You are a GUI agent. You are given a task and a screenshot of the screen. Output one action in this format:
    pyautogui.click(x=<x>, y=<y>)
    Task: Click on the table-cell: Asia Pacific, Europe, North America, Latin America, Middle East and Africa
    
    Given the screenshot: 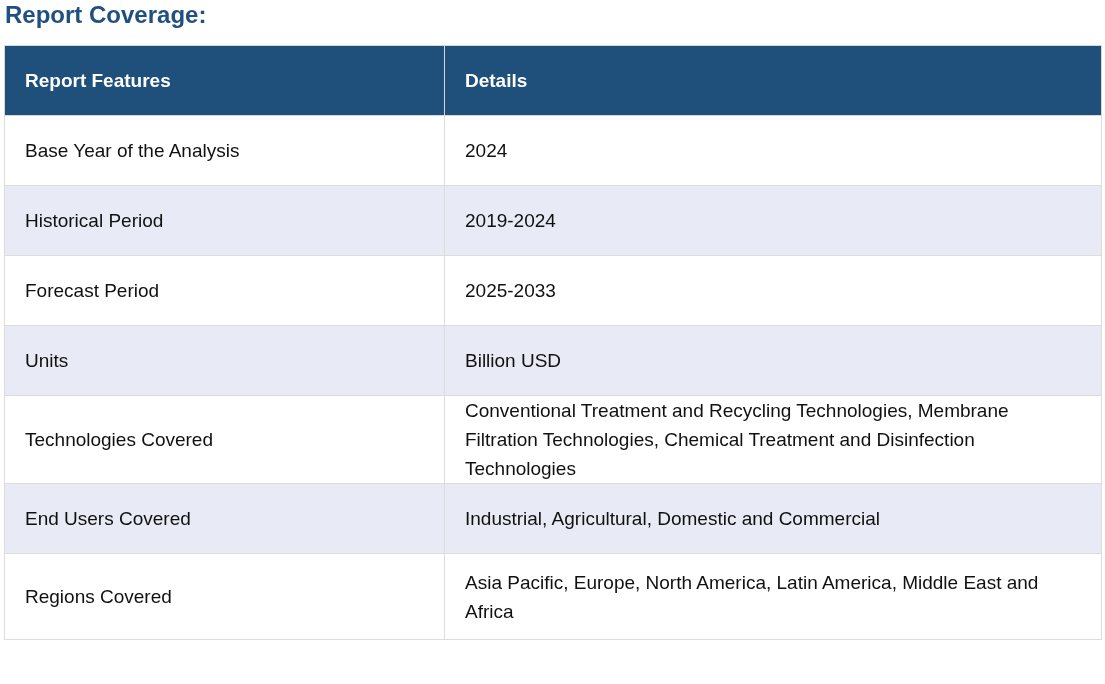 What is the action you would take?
    pyautogui.click(x=773, y=596)
    